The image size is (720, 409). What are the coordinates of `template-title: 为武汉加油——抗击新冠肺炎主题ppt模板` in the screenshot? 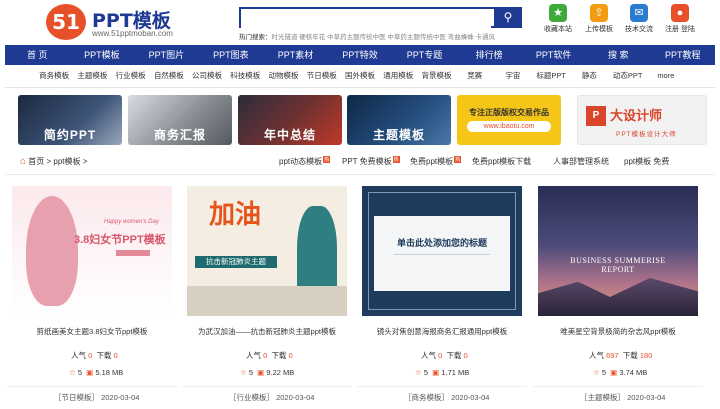 It's located at (267, 331).